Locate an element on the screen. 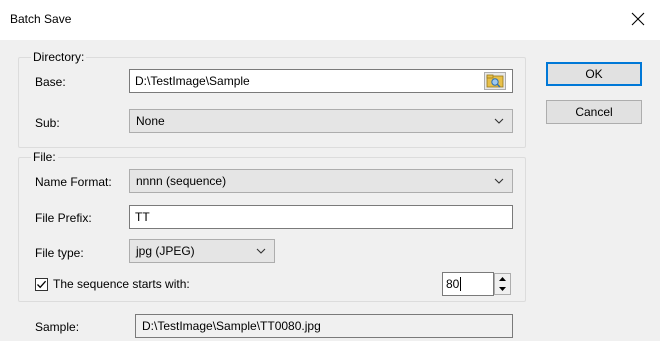  file-group-title: File: is located at coordinates (44, 157).